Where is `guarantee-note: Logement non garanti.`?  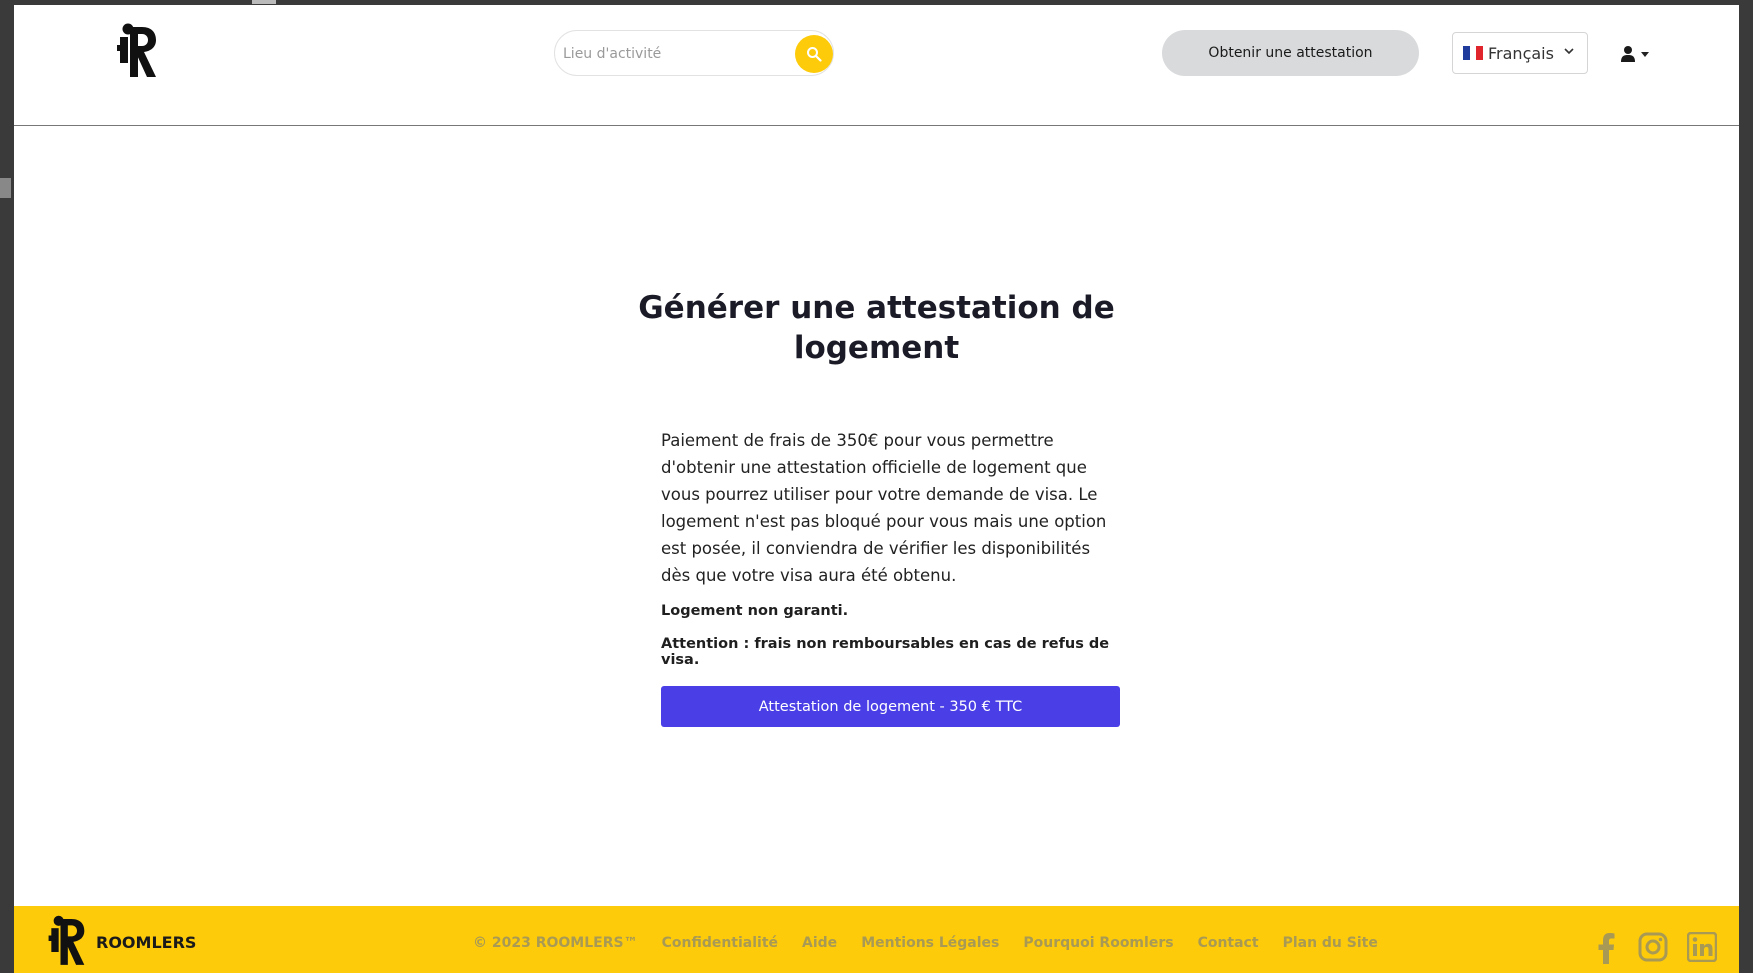
guarantee-note: Logement non garanti. is located at coordinates (755, 611).